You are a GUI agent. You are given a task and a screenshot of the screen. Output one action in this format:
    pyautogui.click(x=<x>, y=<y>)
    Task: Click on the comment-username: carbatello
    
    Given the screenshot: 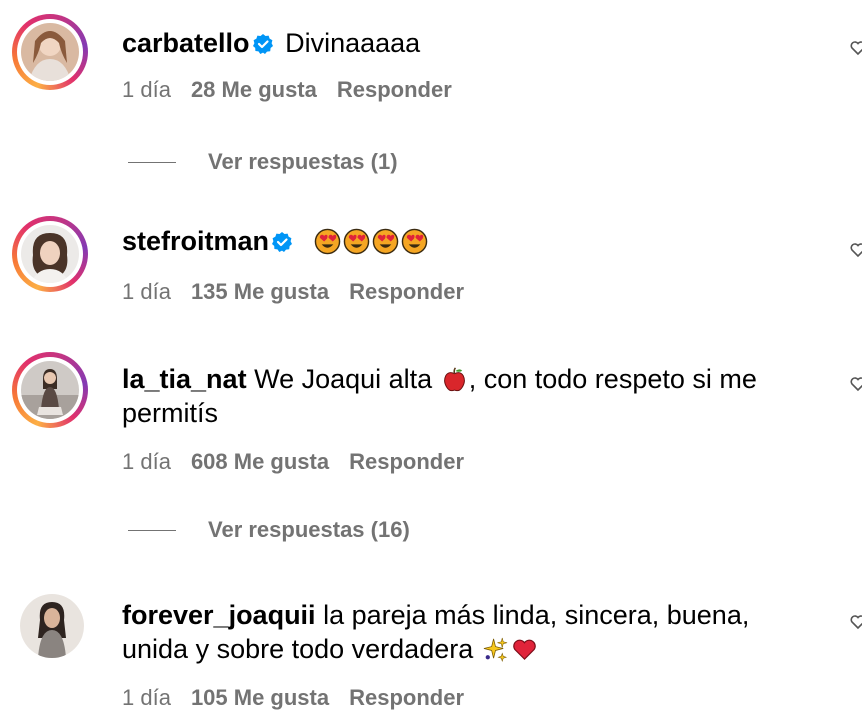 What is the action you would take?
    pyautogui.click(x=186, y=43)
    